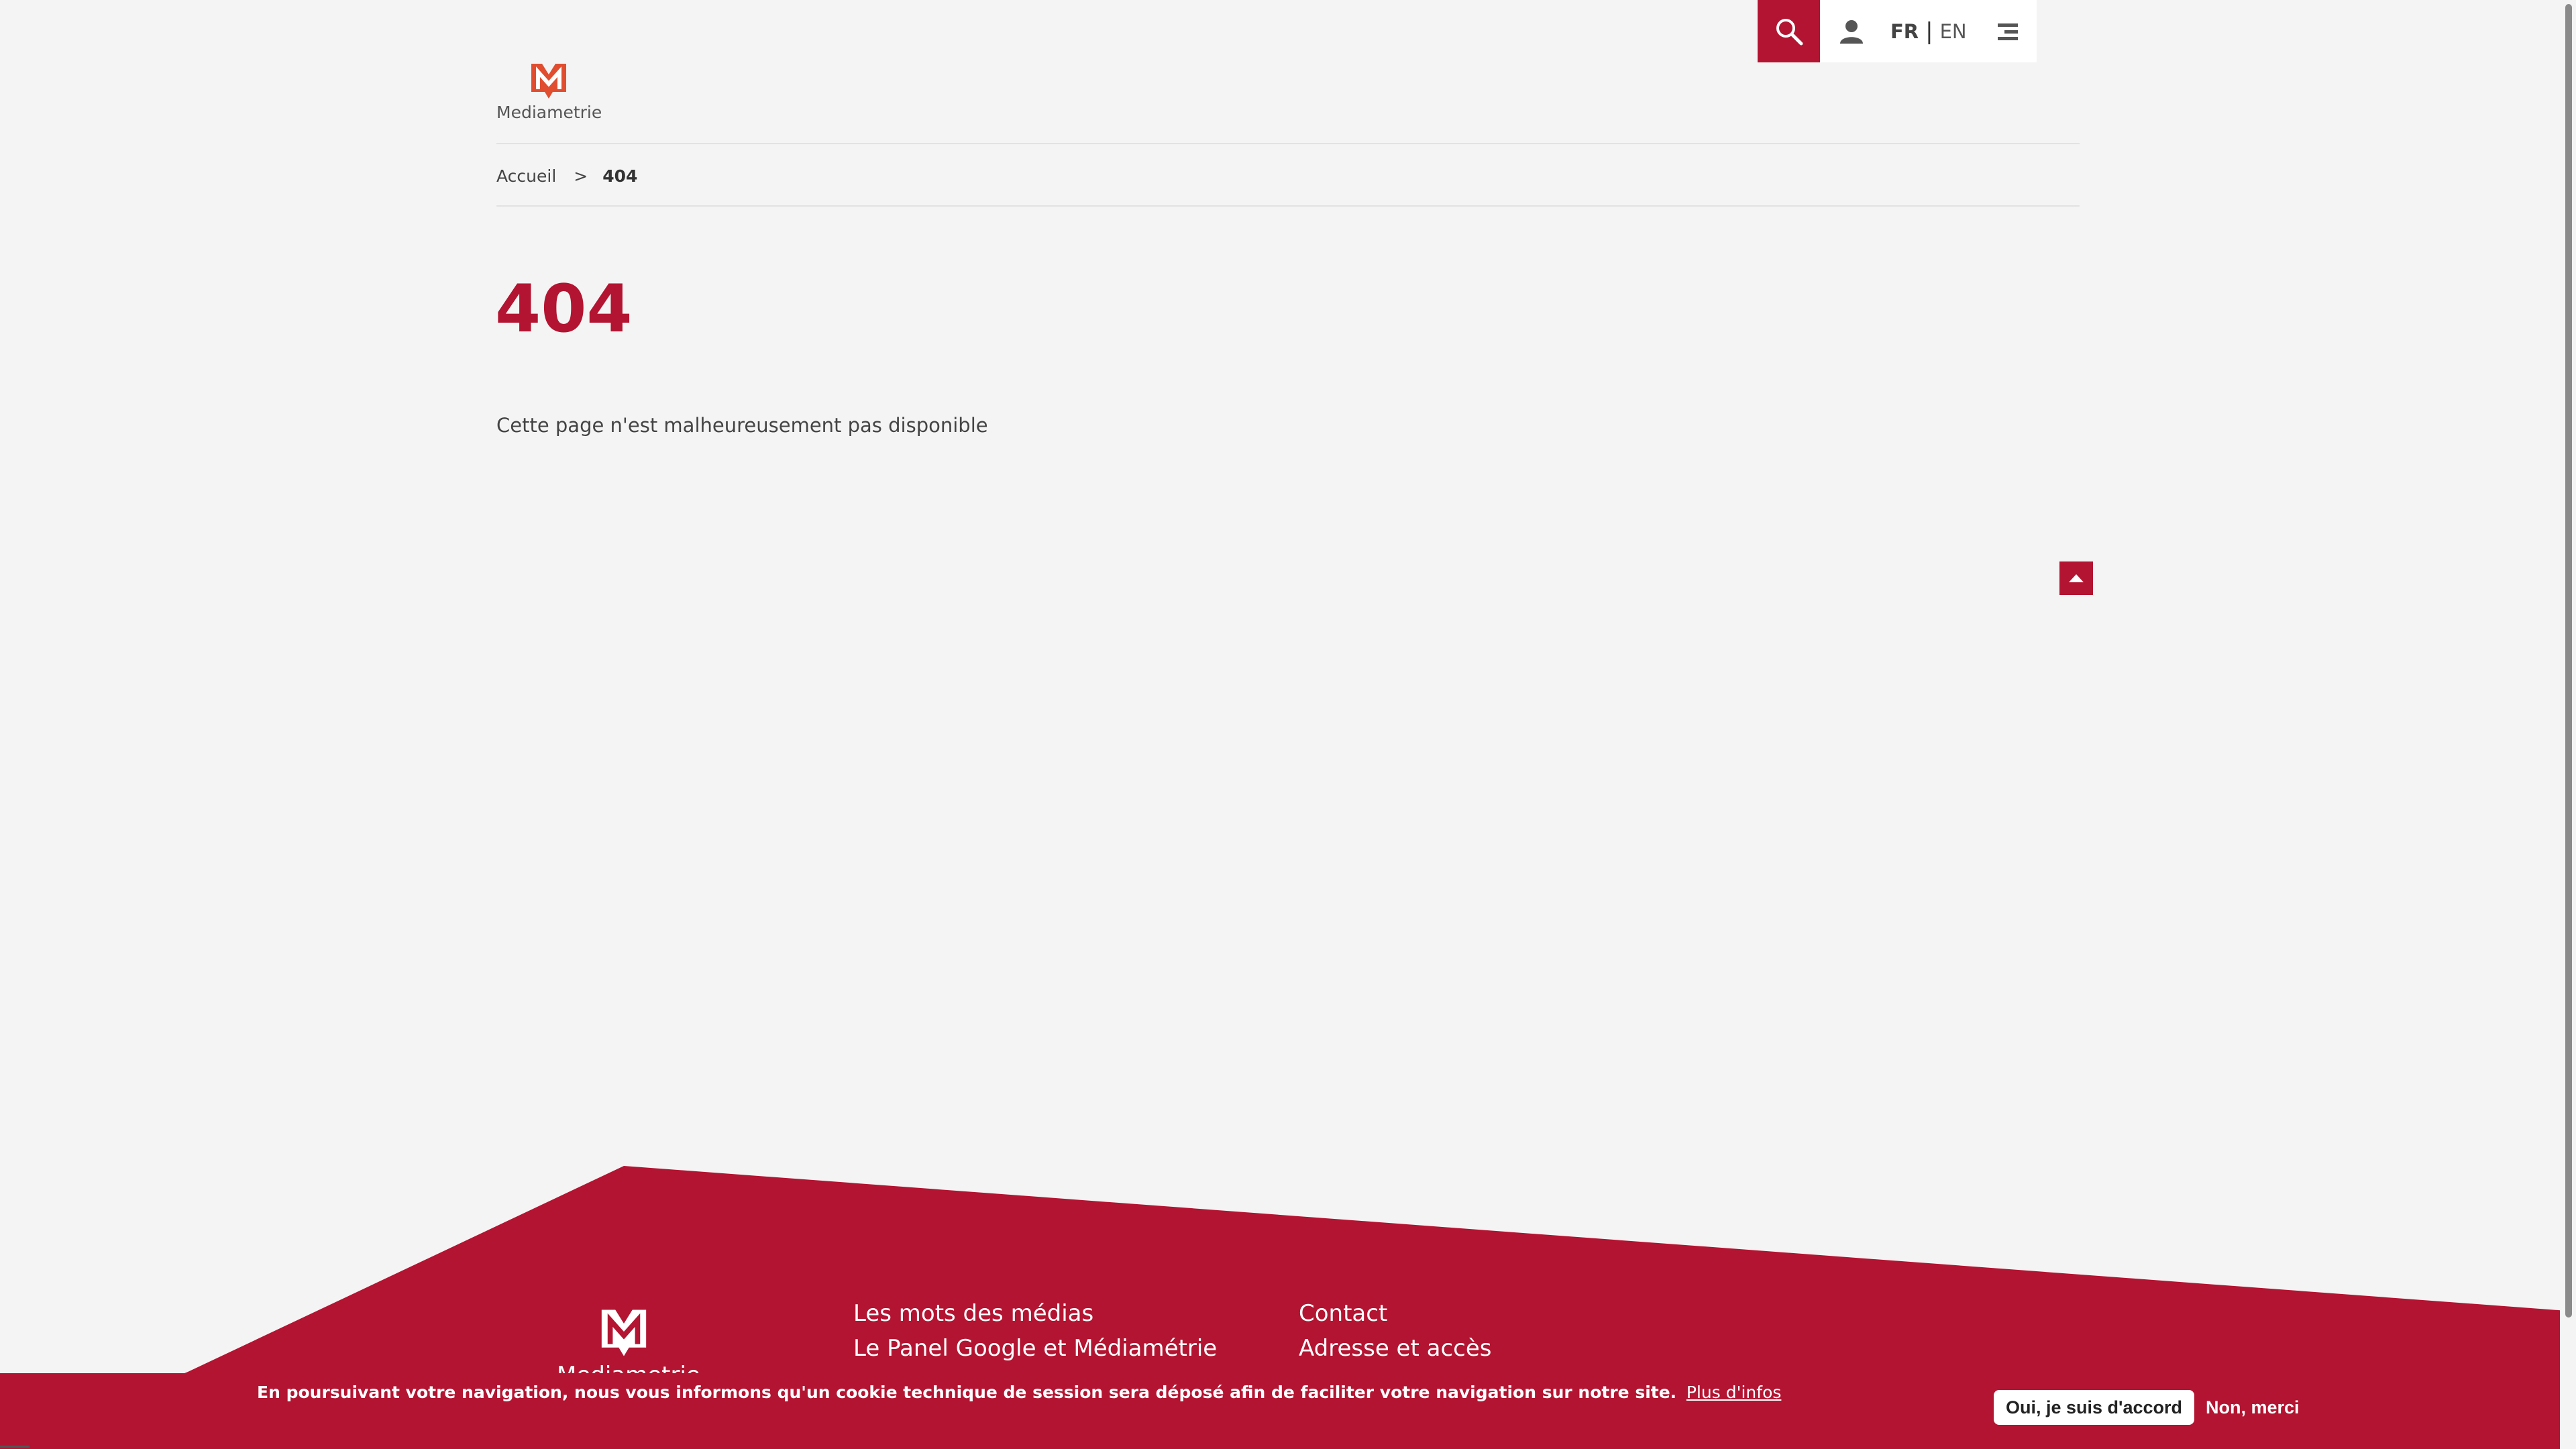 The width and height of the screenshot is (2576, 1449). I want to click on menu-button, so click(2008, 31).